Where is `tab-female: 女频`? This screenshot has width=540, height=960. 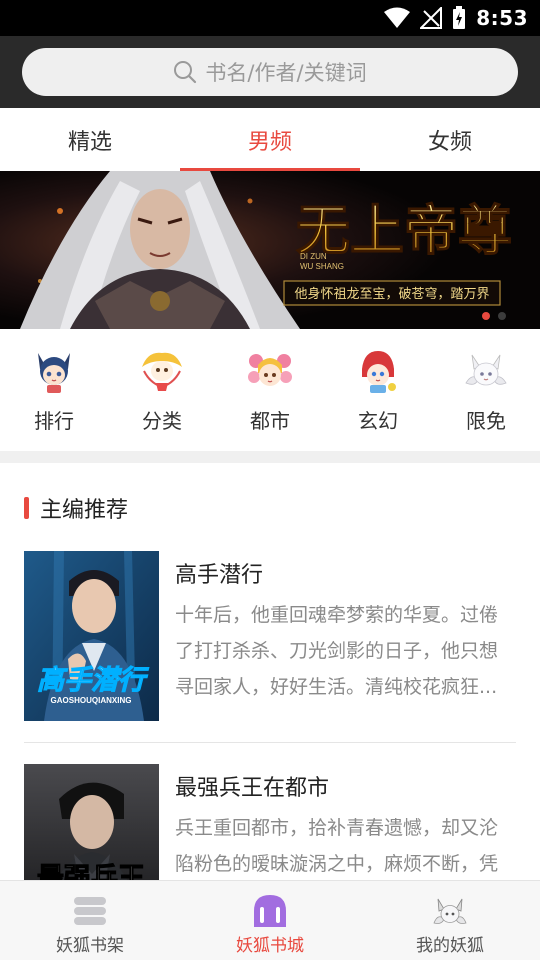 tab-female: 女频 is located at coordinates (450, 139).